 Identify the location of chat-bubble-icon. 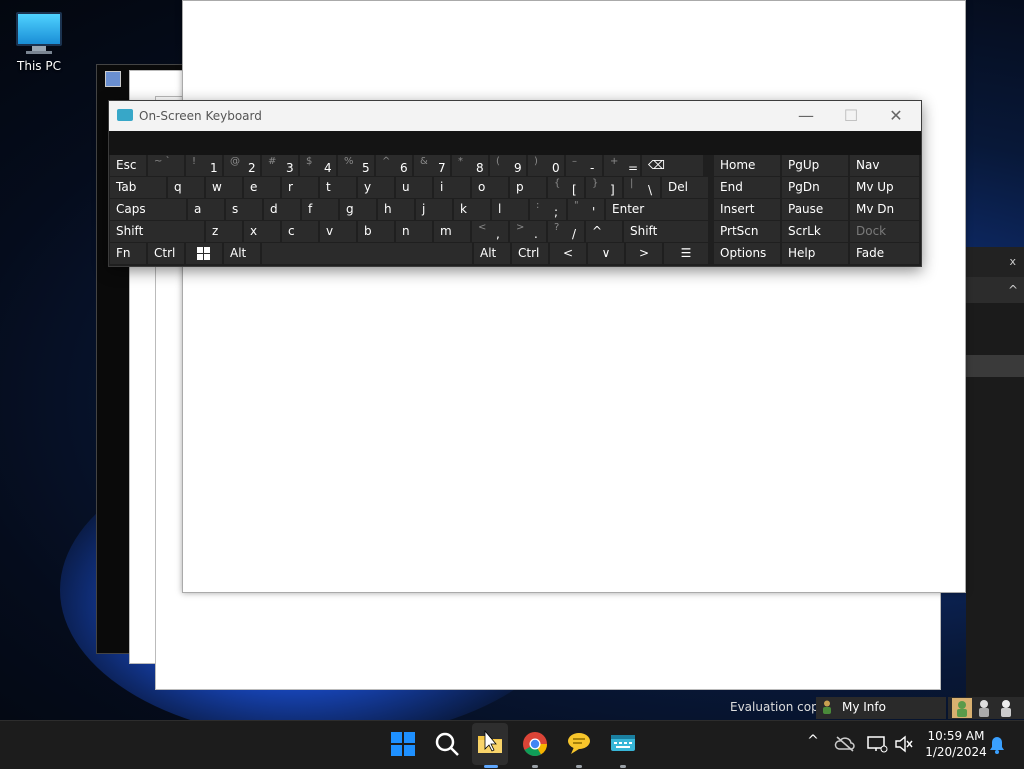
(579, 744).